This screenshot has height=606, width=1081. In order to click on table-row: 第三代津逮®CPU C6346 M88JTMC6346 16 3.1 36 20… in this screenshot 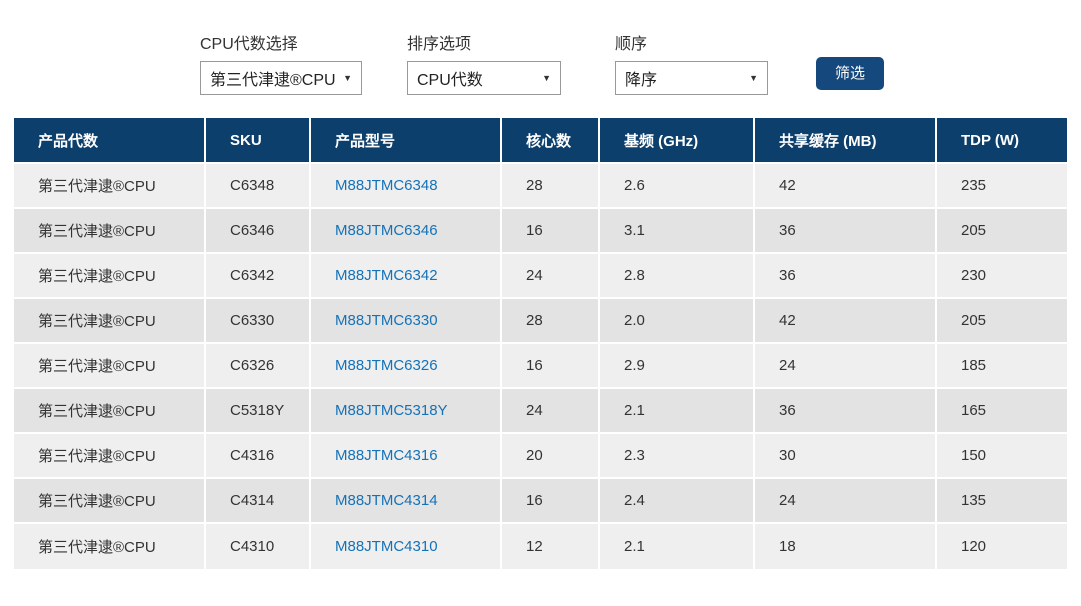, I will do `click(540, 231)`.